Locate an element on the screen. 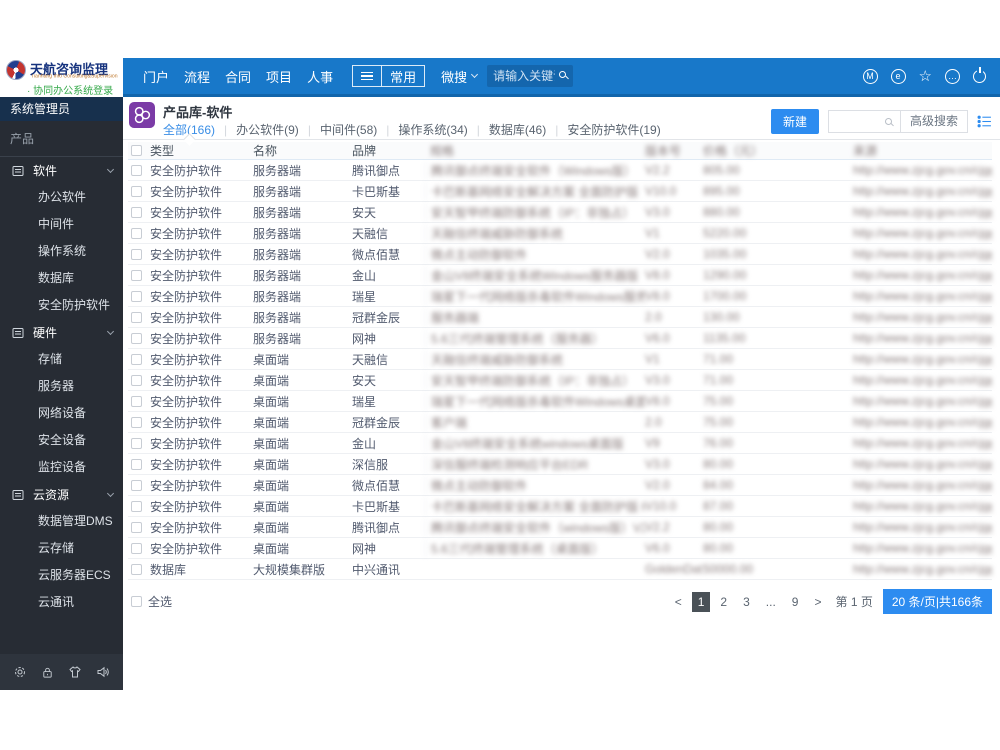 The height and width of the screenshot is (750, 1000). sidebar-item: 数据库 is located at coordinates (61, 278).